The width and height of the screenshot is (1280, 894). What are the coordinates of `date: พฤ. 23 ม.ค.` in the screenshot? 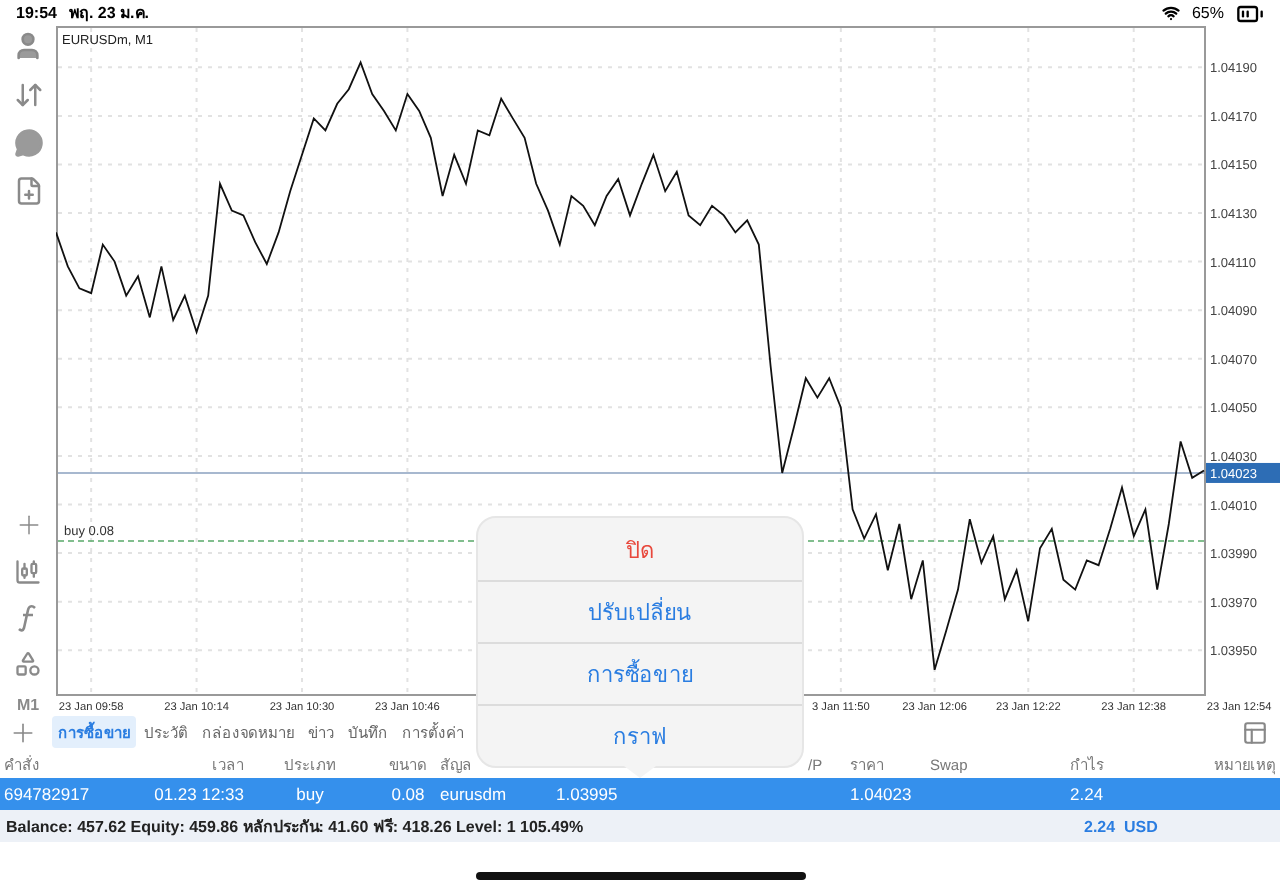 It's located at (108, 14).